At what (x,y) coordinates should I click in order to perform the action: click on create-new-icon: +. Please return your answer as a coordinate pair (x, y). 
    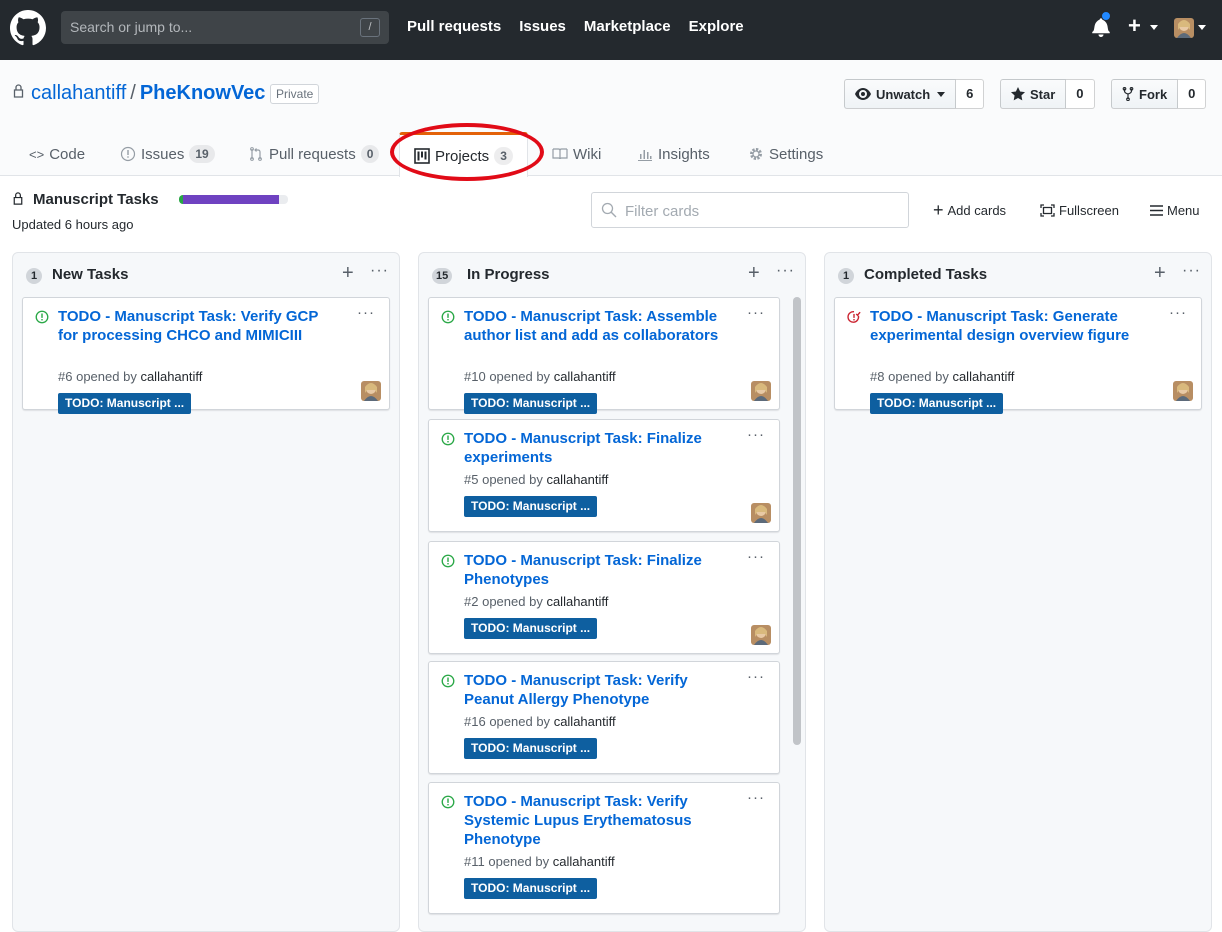
    Looking at the image, I should click on (1134, 26).